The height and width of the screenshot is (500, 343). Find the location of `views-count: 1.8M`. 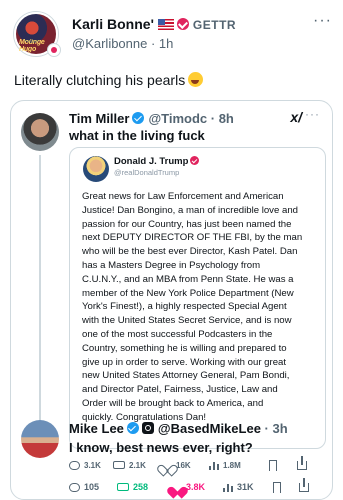

views-count: 1.8M is located at coordinates (232, 465).